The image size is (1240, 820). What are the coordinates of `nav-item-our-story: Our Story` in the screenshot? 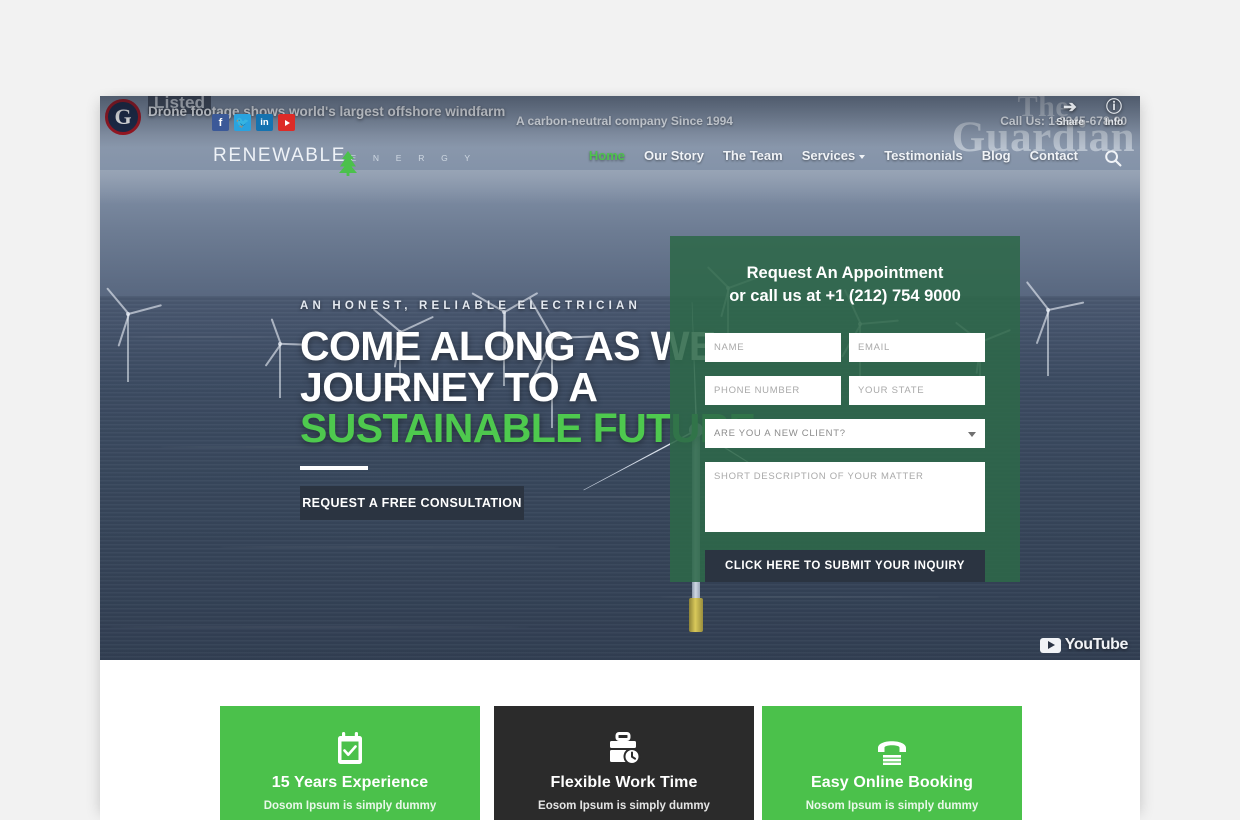 It's located at (674, 155).